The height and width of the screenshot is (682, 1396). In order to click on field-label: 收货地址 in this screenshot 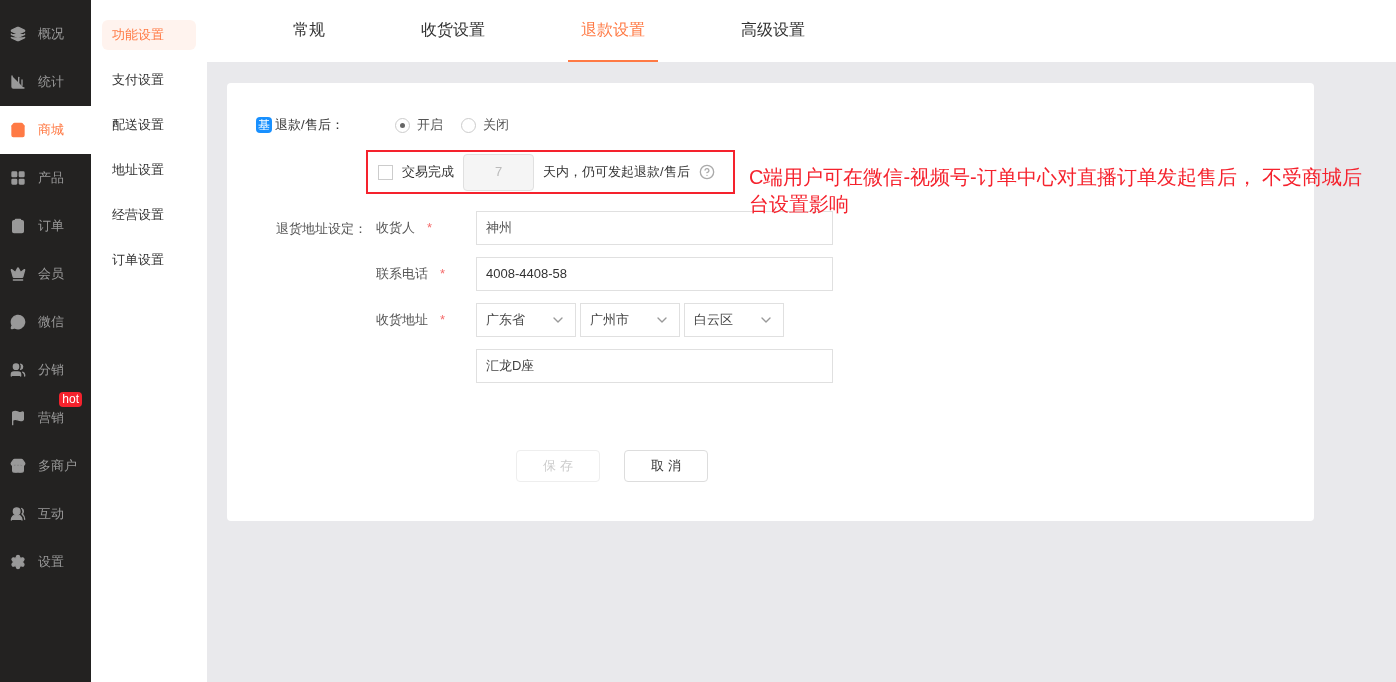, I will do `click(402, 320)`.